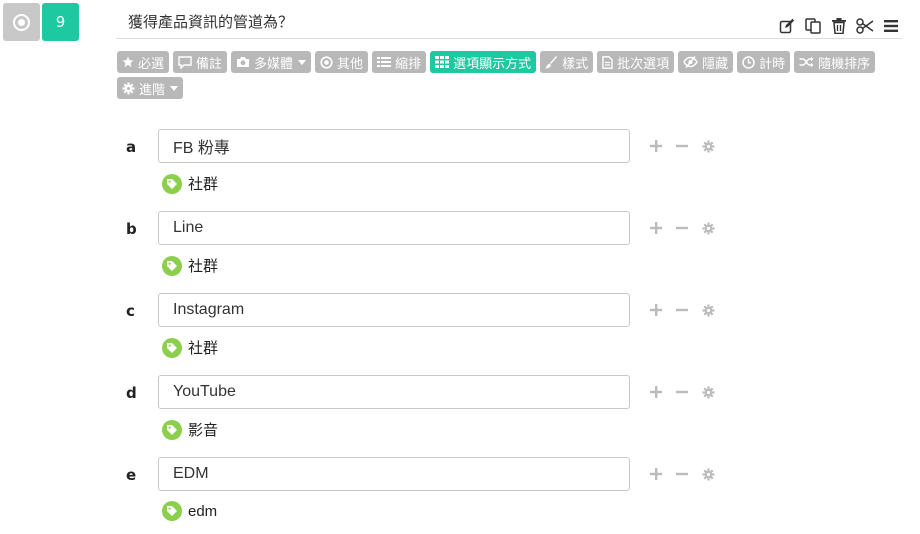 The height and width of the screenshot is (534, 920). I want to click on brush-icon, so click(551, 61).